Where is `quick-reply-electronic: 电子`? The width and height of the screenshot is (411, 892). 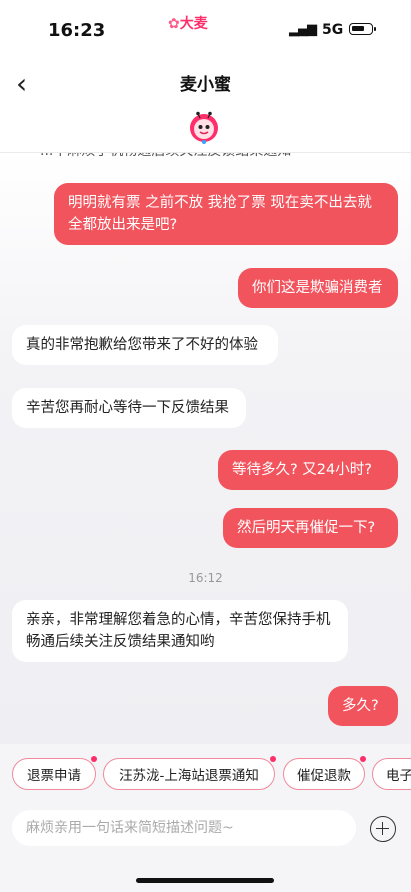 quick-reply-electronic: 电子 is located at coordinates (391, 774).